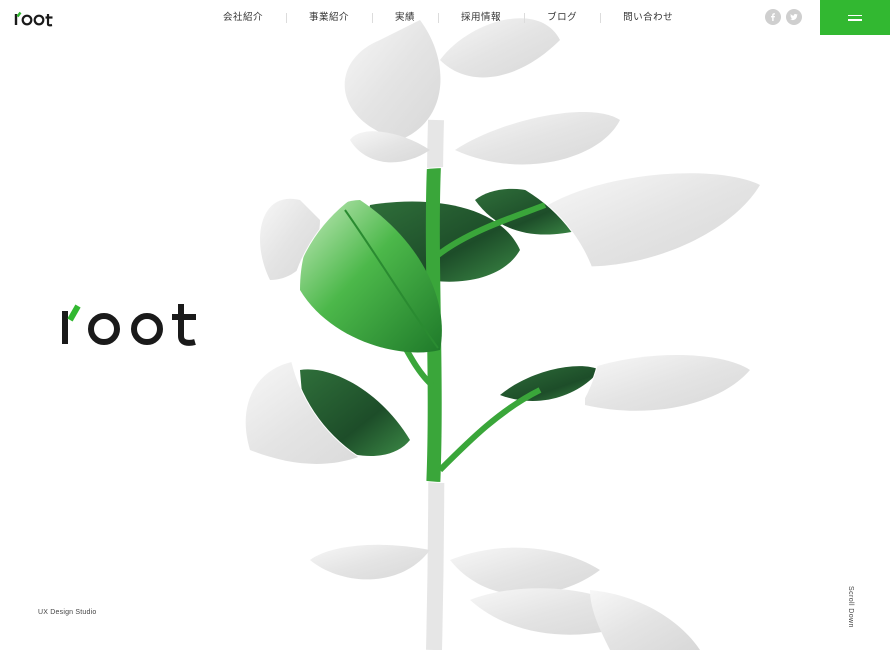  I want to click on nav-item-contact: 問い合わせ, so click(648, 18).